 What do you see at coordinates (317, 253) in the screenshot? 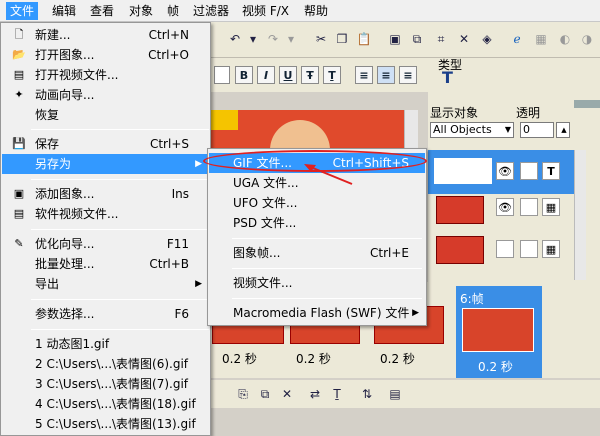
I see `submenu-item-image-frames: 图象帧... Ctrl+E` at bounding box center [317, 253].